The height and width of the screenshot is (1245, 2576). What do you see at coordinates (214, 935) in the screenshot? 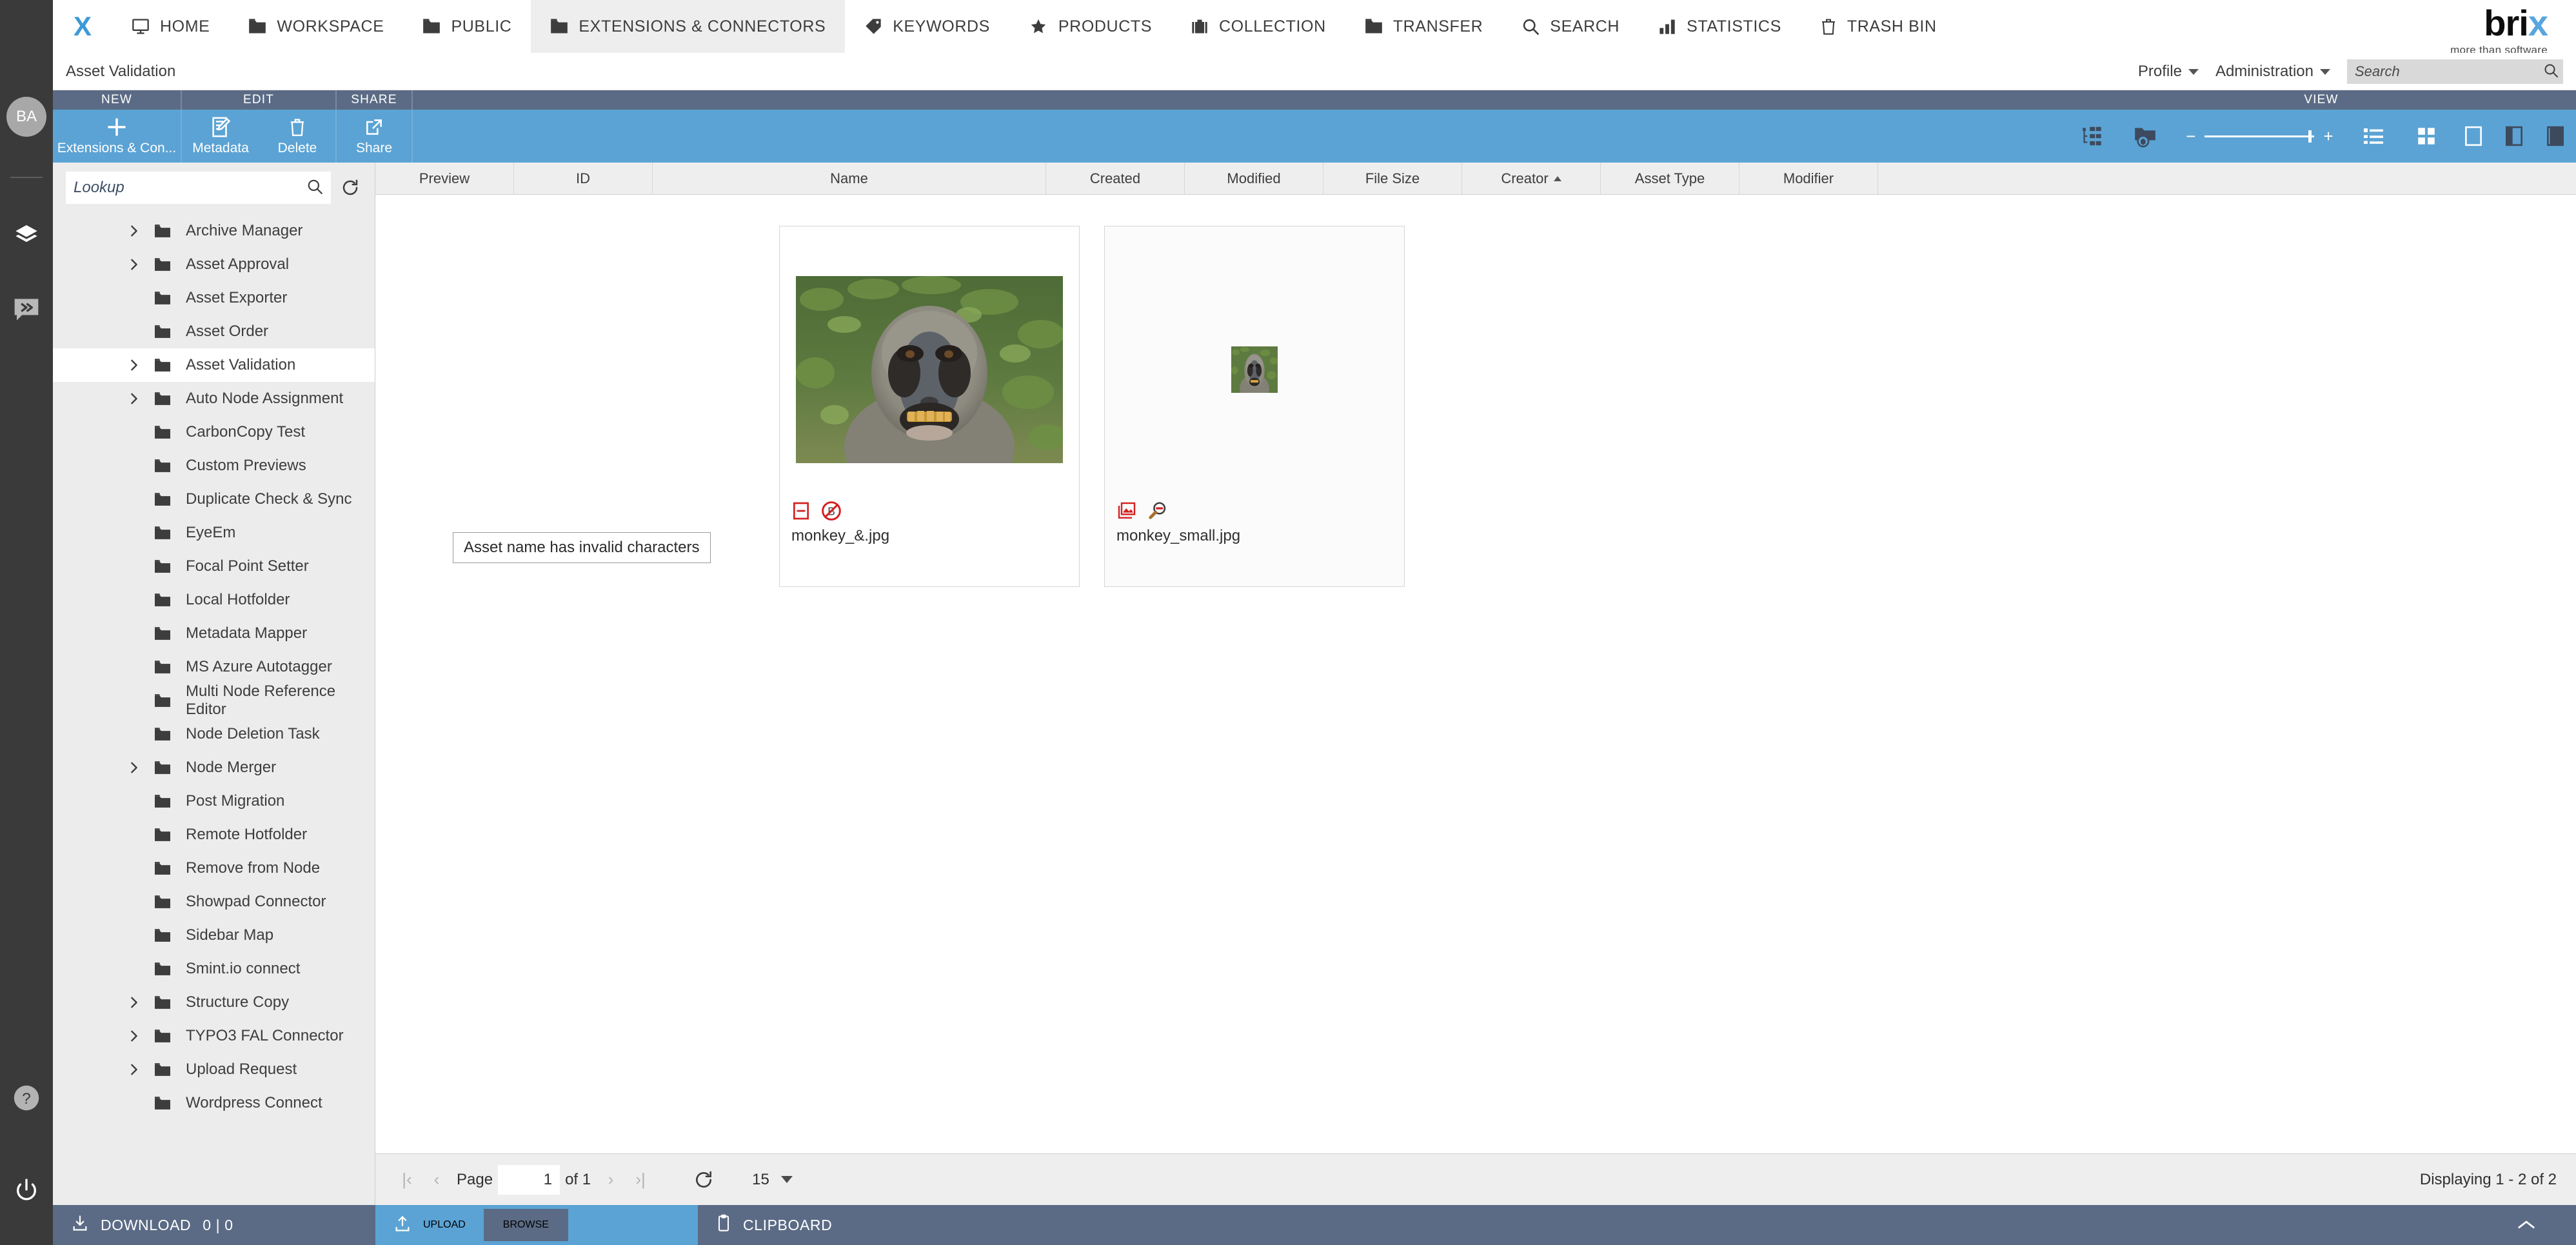
I see `sidebar-item-sidebar-map: Sidebar Map` at bounding box center [214, 935].